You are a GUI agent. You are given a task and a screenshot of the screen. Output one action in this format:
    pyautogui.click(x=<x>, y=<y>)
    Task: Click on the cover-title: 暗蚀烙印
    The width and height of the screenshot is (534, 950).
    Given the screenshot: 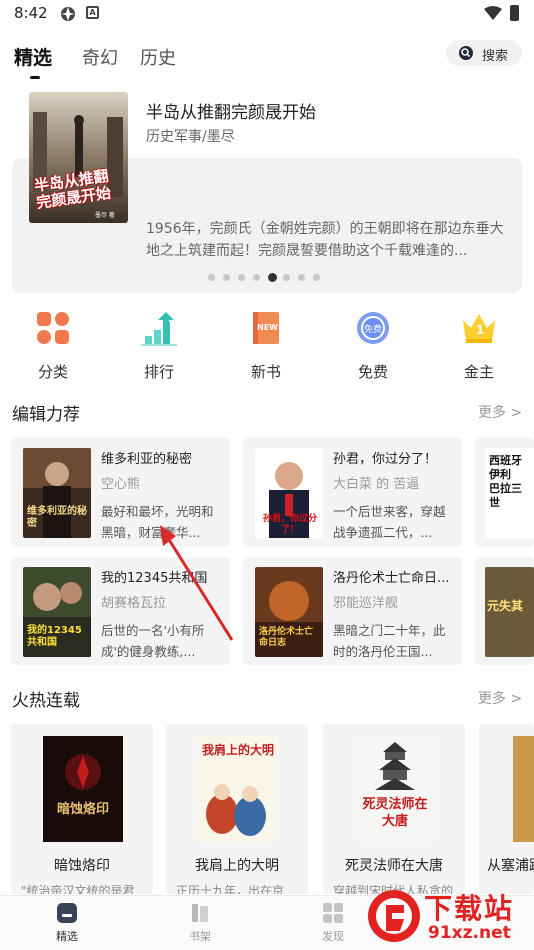 What is the action you would take?
    pyautogui.click(x=82, y=809)
    